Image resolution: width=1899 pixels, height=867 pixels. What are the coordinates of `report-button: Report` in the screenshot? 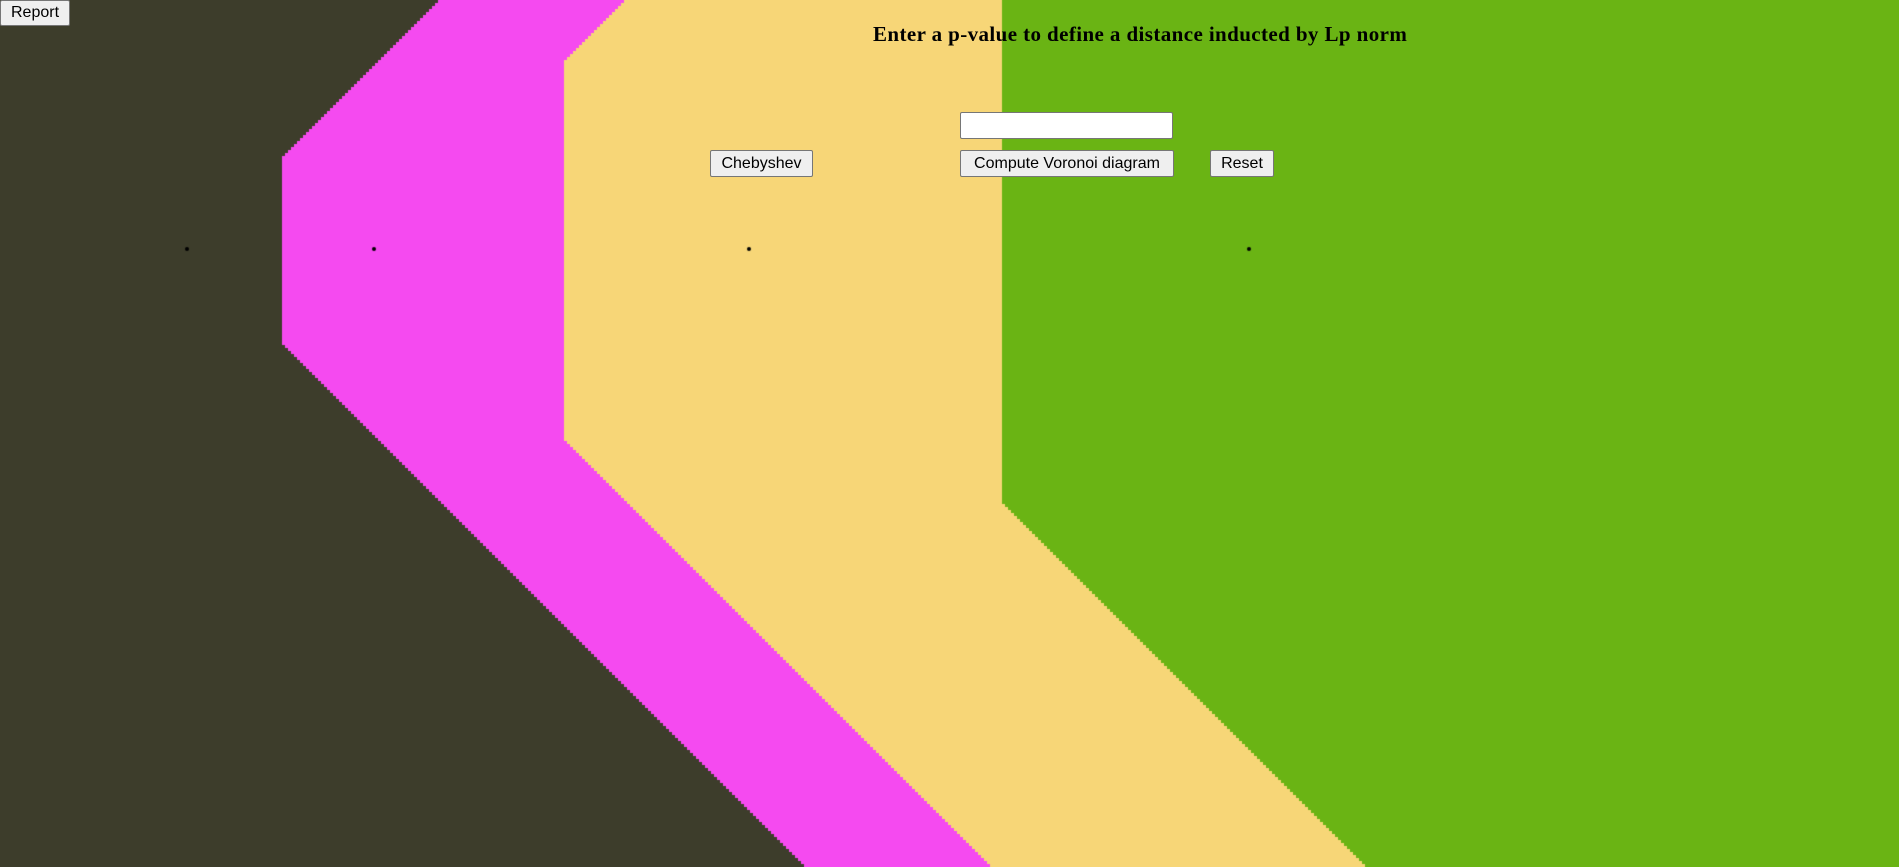 It's located at (35, 13).